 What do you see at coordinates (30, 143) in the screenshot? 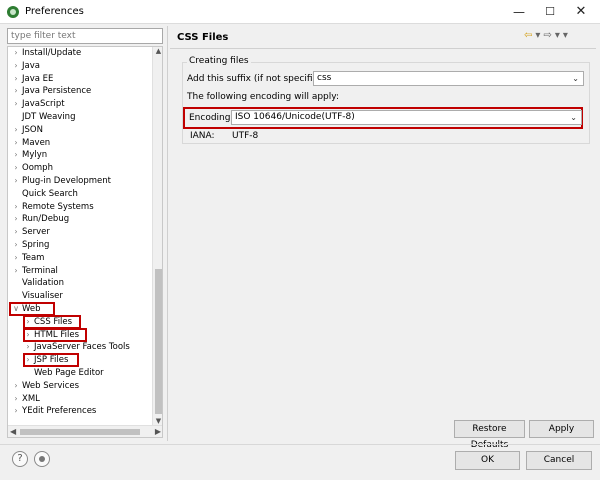
I see `tree-item: › Maven` at bounding box center [30, 143].